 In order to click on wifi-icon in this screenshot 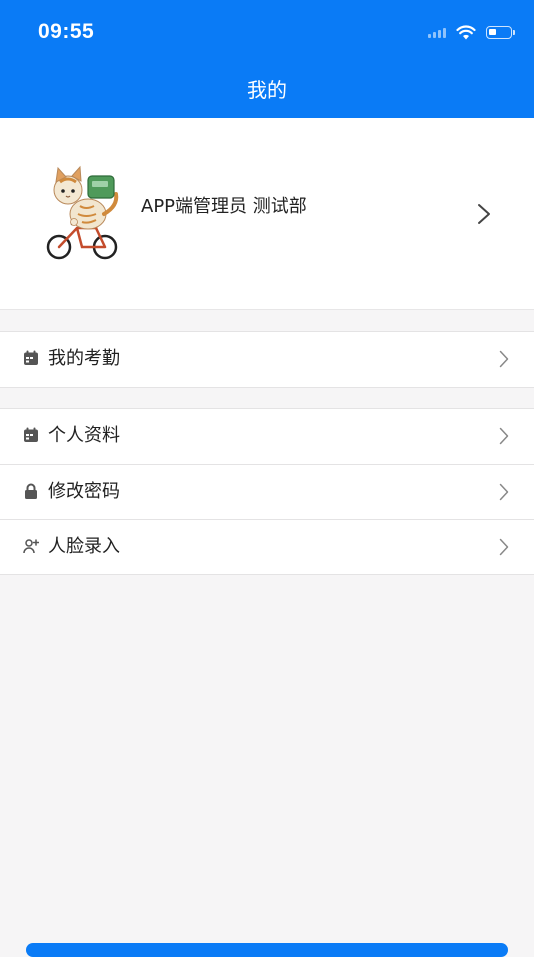, I will do `click(466, 31)`.